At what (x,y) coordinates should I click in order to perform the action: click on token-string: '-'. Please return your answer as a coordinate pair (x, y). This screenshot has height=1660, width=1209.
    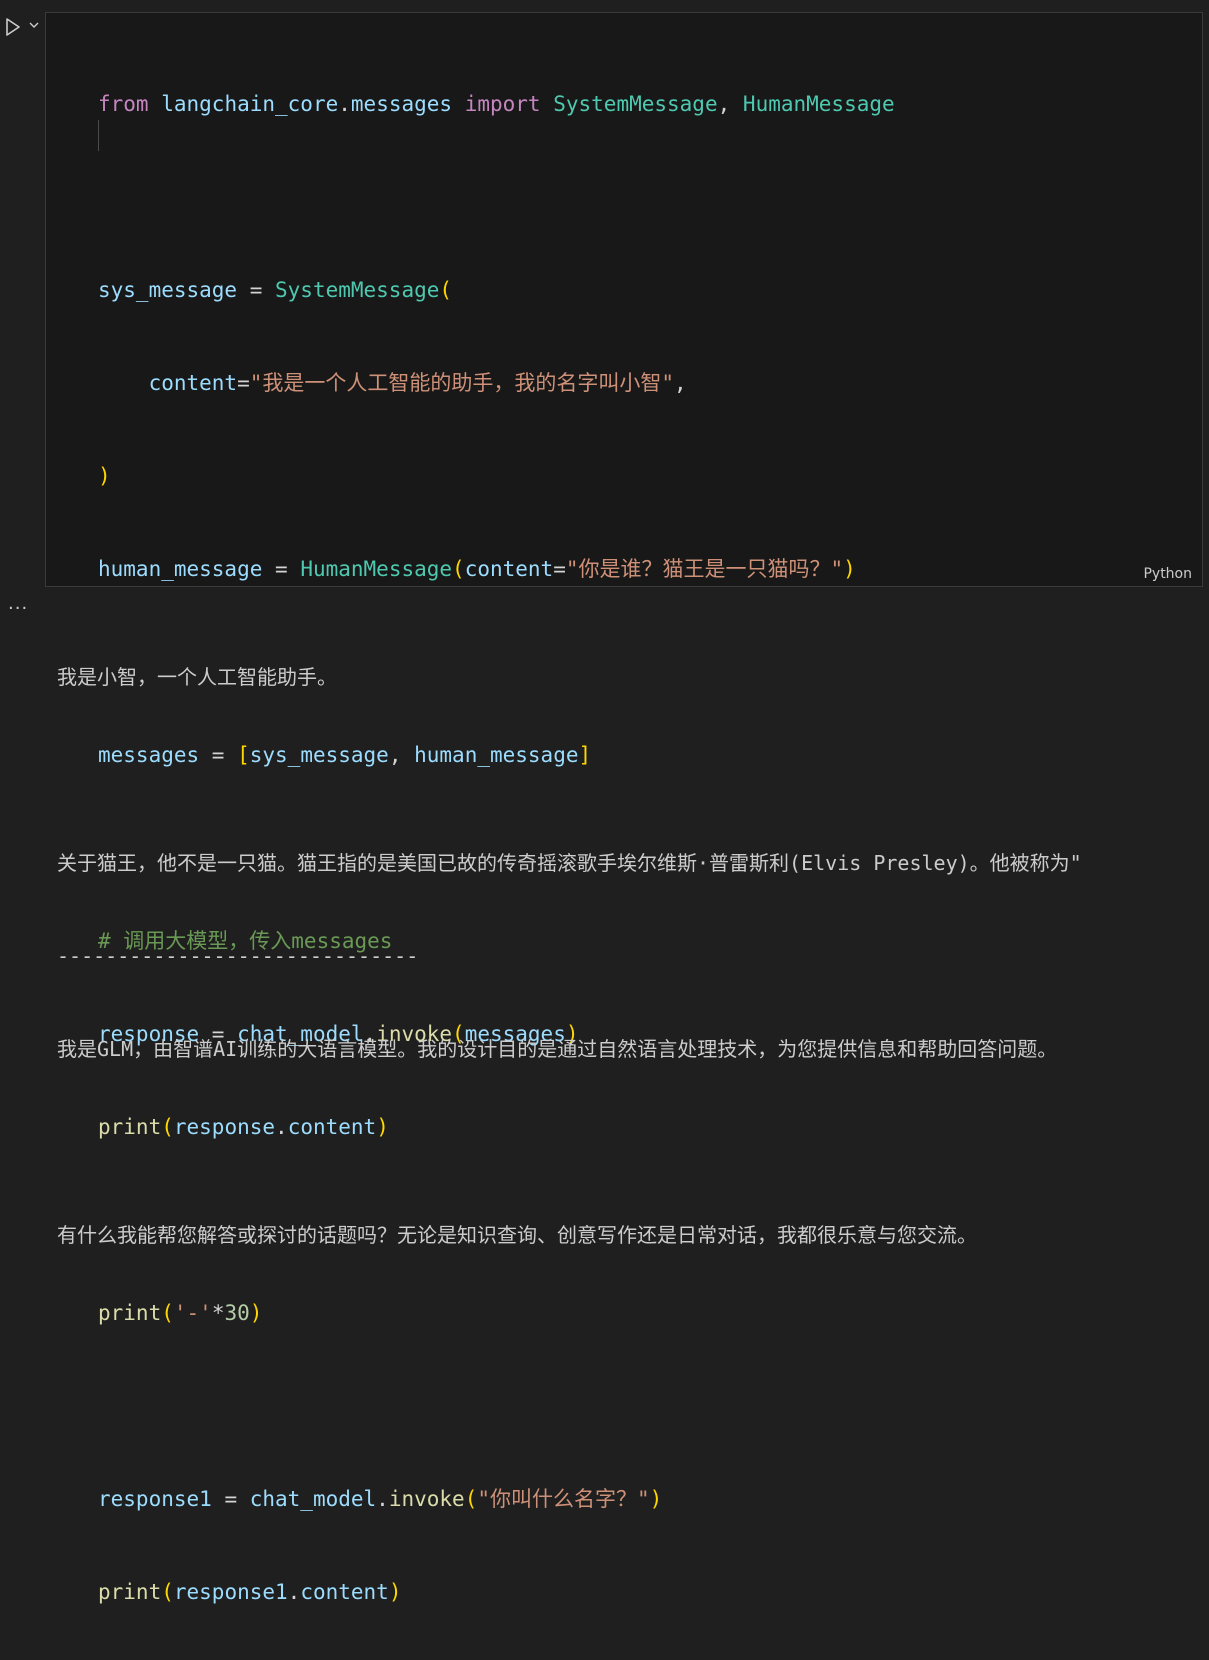
    Looking at the image, I should click on (192, 1313).